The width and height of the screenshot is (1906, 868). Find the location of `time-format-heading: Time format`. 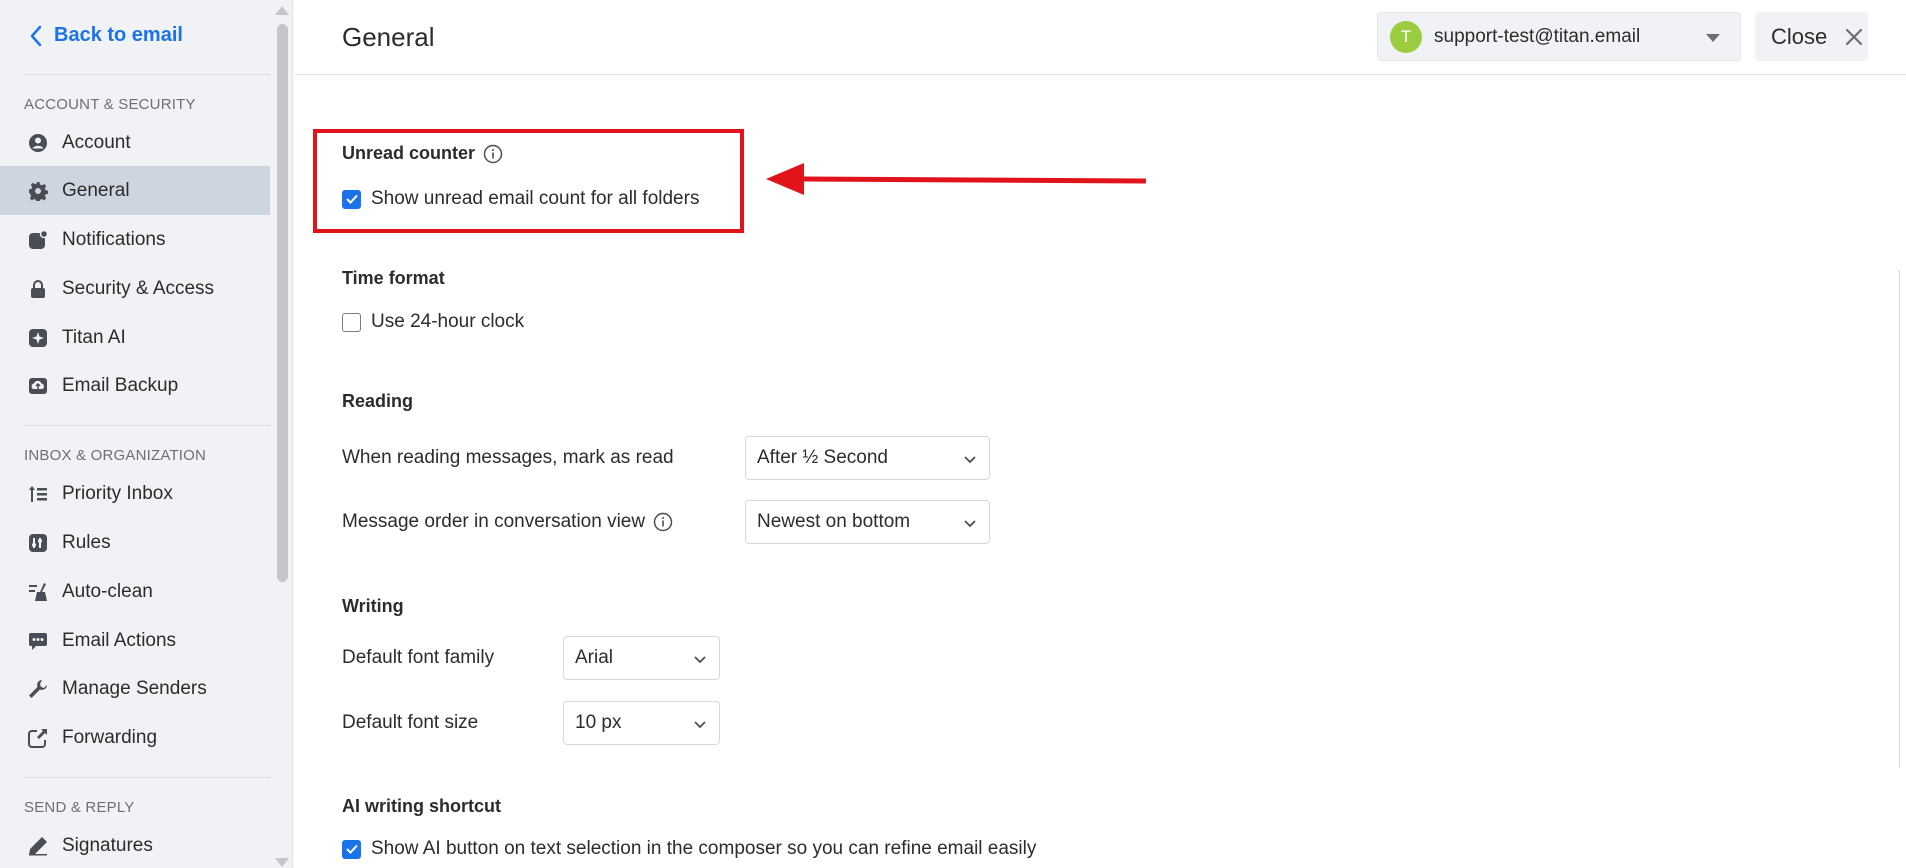

time-format-heading: Time format is located at coordinates (393, 278).